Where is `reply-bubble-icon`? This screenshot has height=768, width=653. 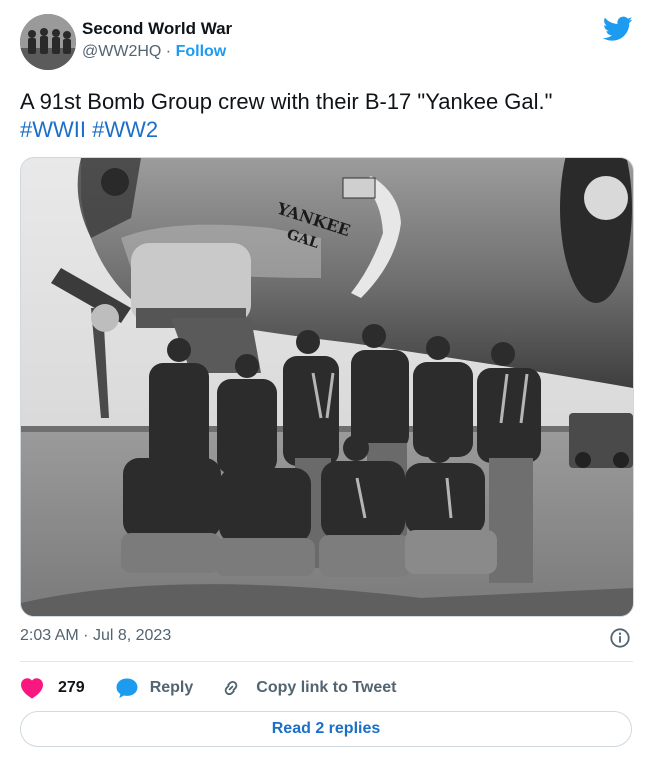 reply-bubble-icon is located at coordinates (127, 688).